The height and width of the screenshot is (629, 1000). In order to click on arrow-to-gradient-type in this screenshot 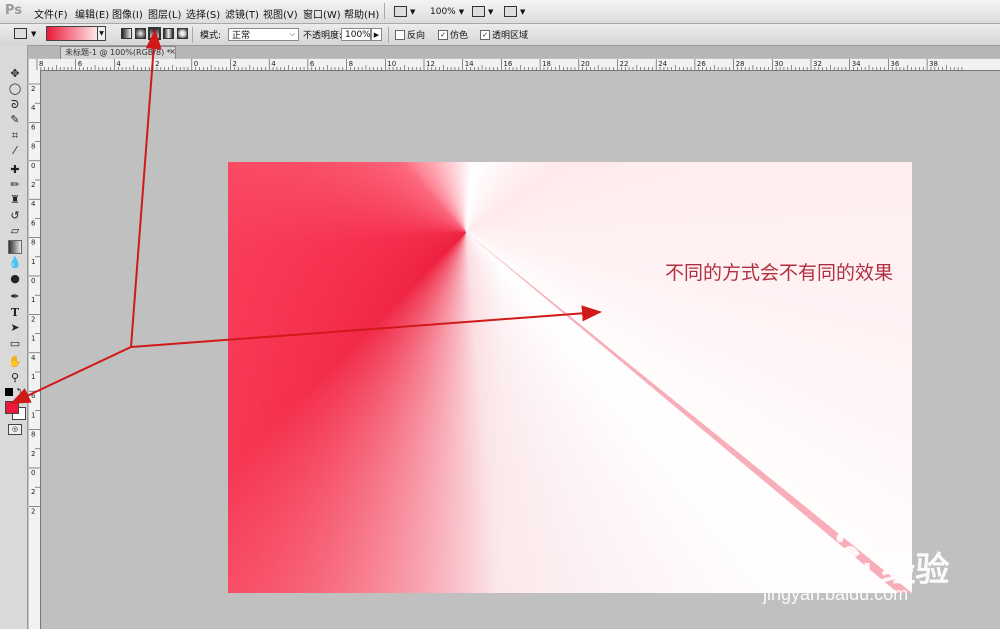, I will do `click(146, 188)`.